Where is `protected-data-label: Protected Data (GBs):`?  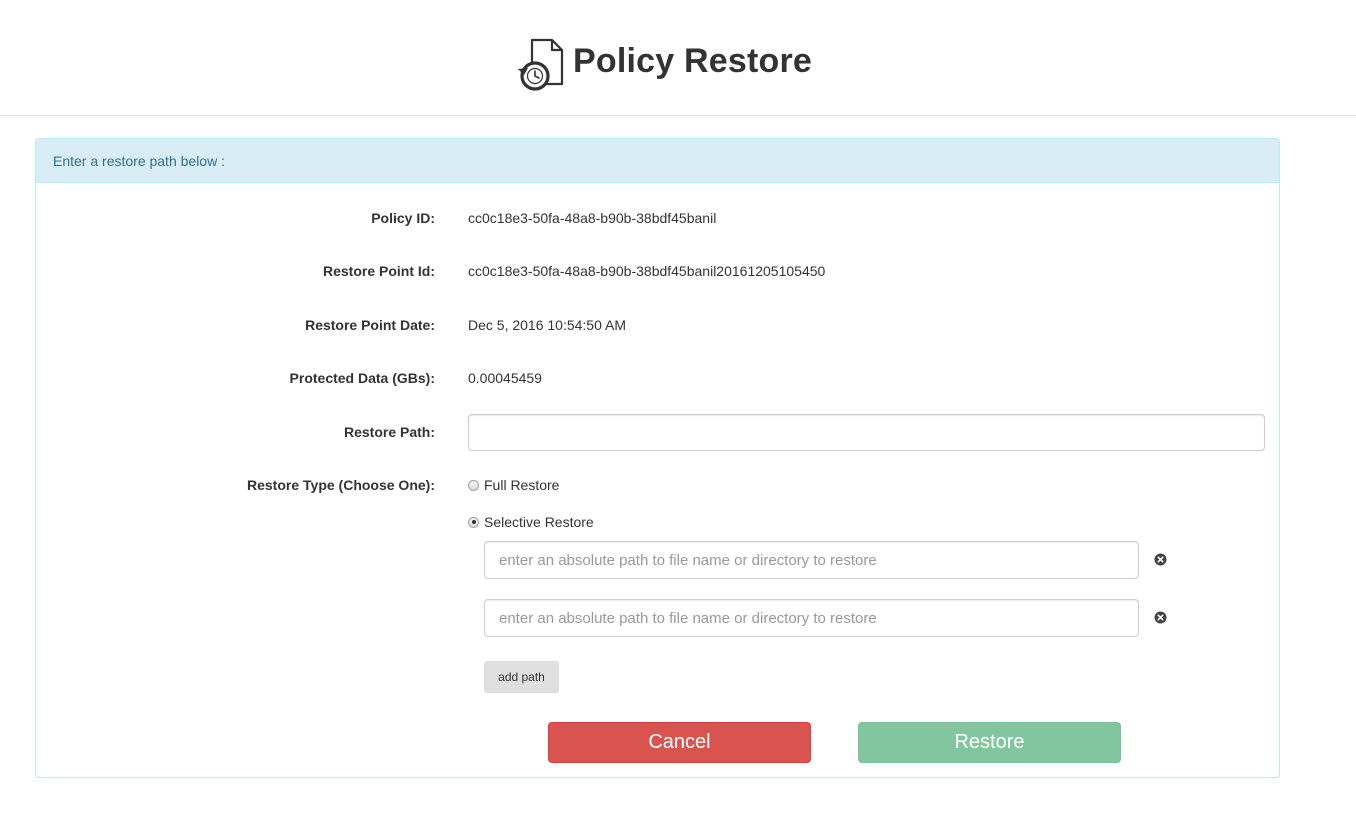 protected-data-label: Protected Data (GBs): is located at coordinates (362, 378).